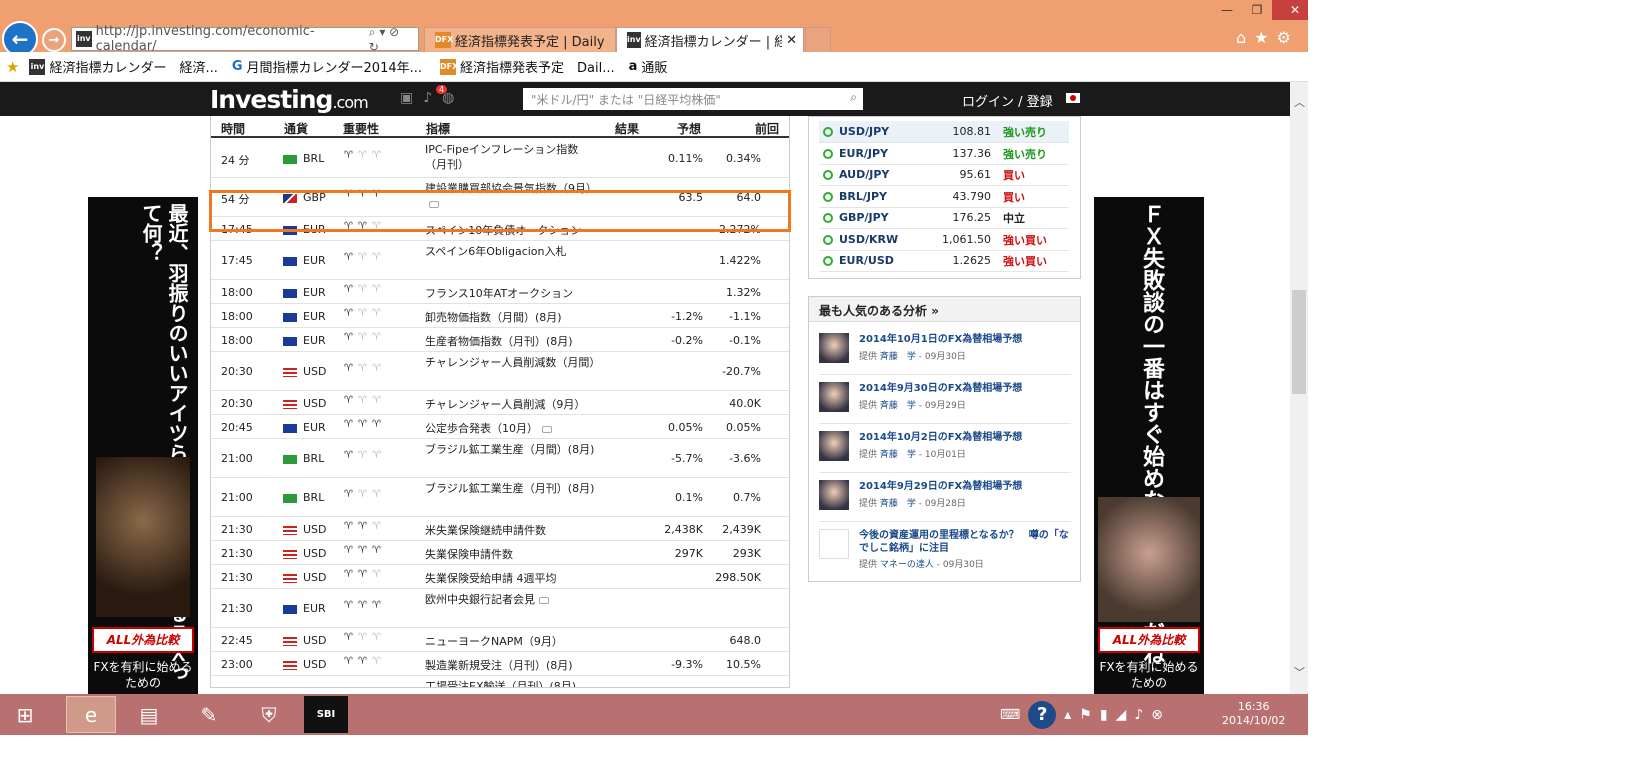 The width and height of the screenshot is (1638, 768). I want to click on address-controls-icon: ⌕ ▾ ⊘ ↻, so click(393, 39).